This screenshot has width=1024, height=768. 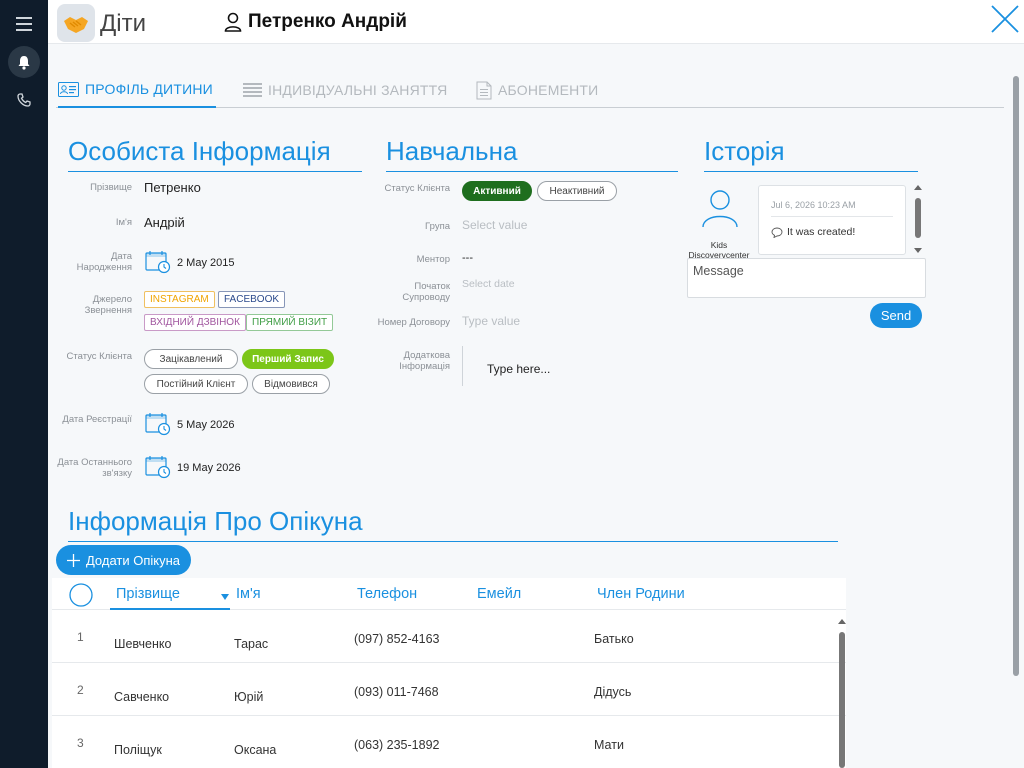 What do you see at coordinates (453, 524) in the screenshot?
I see `guardian-info-title: Інформація Про Опікуна` at bounding box center [453, 524].